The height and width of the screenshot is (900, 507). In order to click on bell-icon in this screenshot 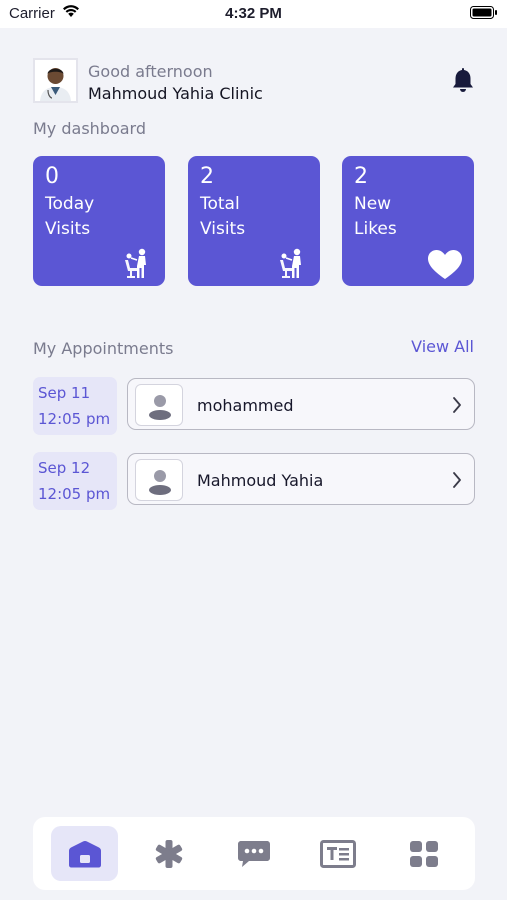, I will do `click(463, 81)`.